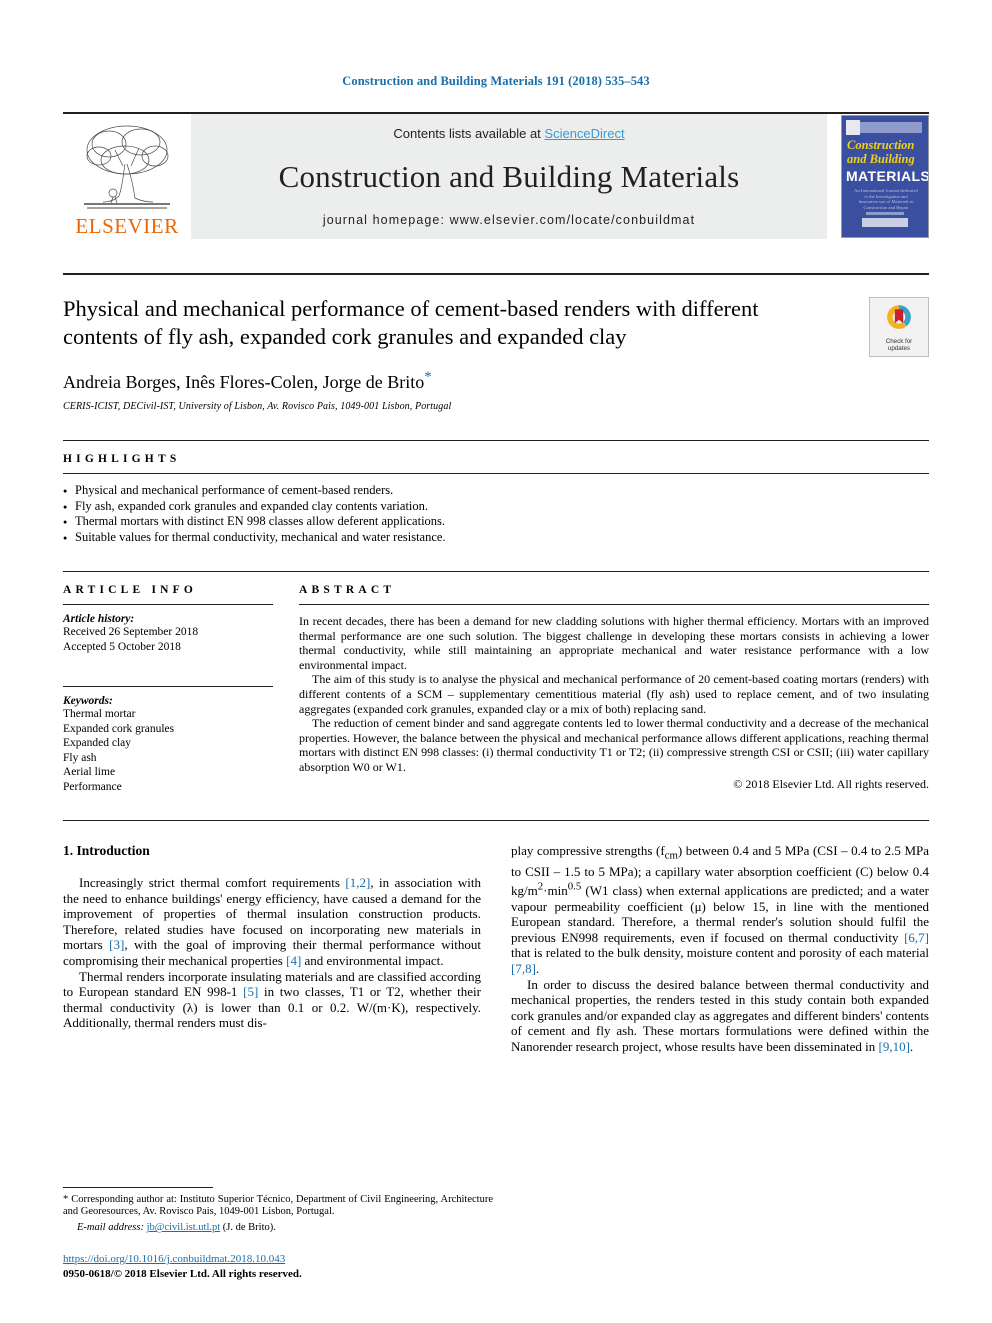 Image resolution: width=992 pixels, height=1323 pixels. I want to click on elsevier-tree-icon, so click(127, 166).